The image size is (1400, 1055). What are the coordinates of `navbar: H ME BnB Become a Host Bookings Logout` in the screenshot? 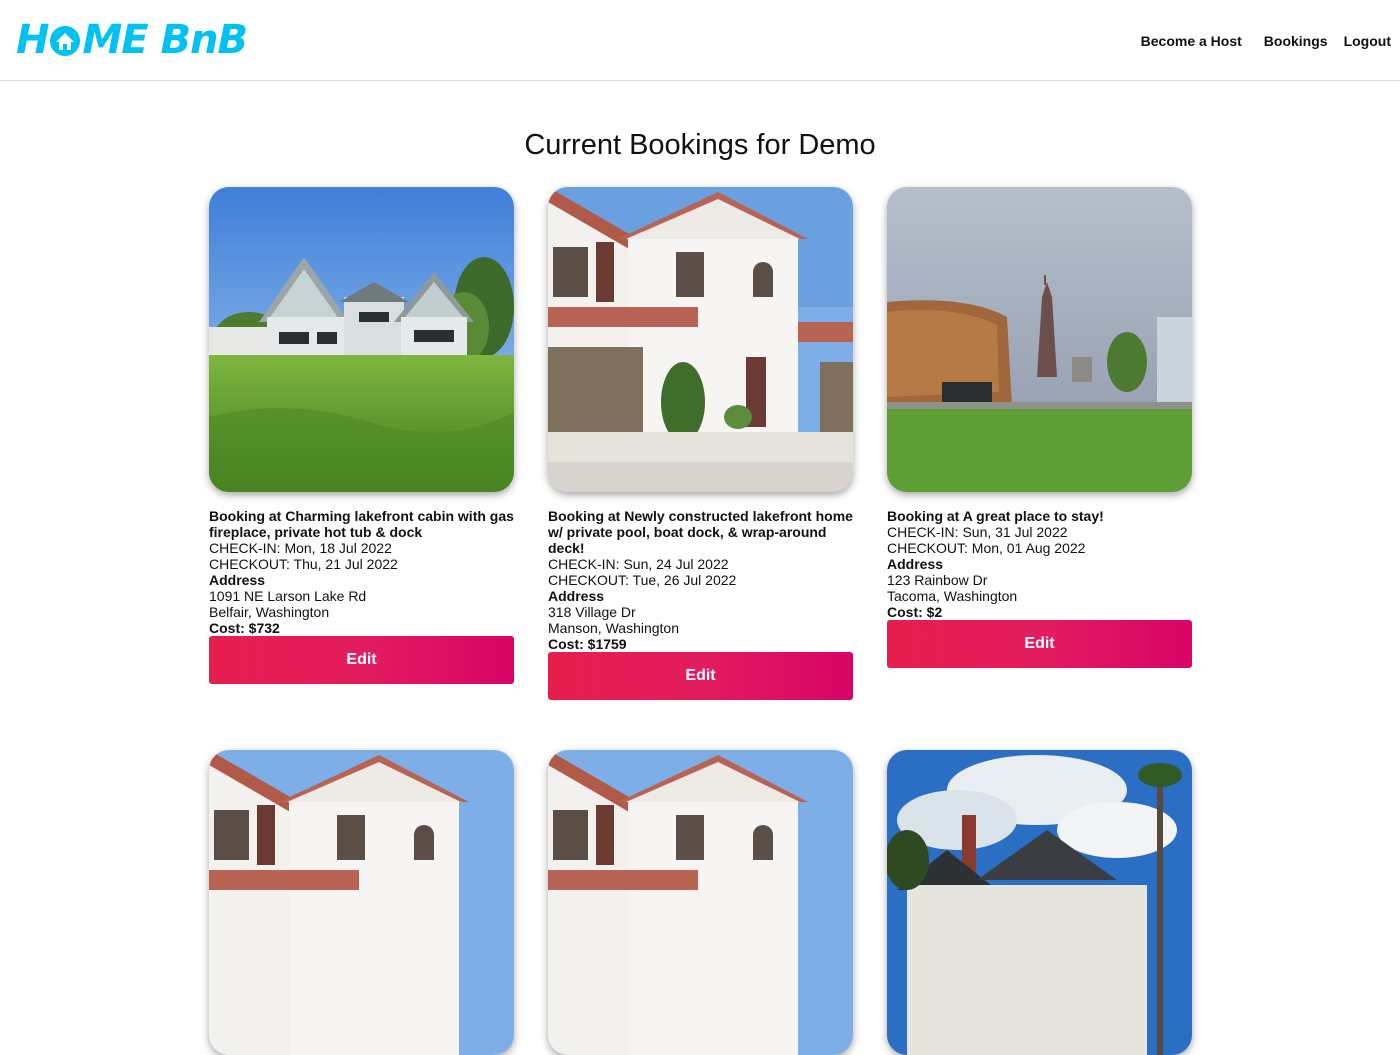 It's located at (700, 40).